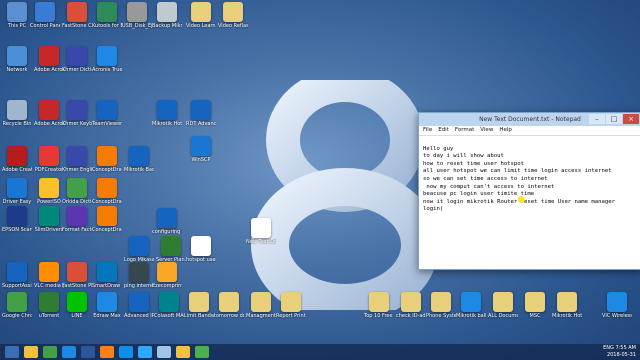 This screenshot has width=640, height=360. I want to click on desktop-icon: Recycle Bin, so click(17, 113).